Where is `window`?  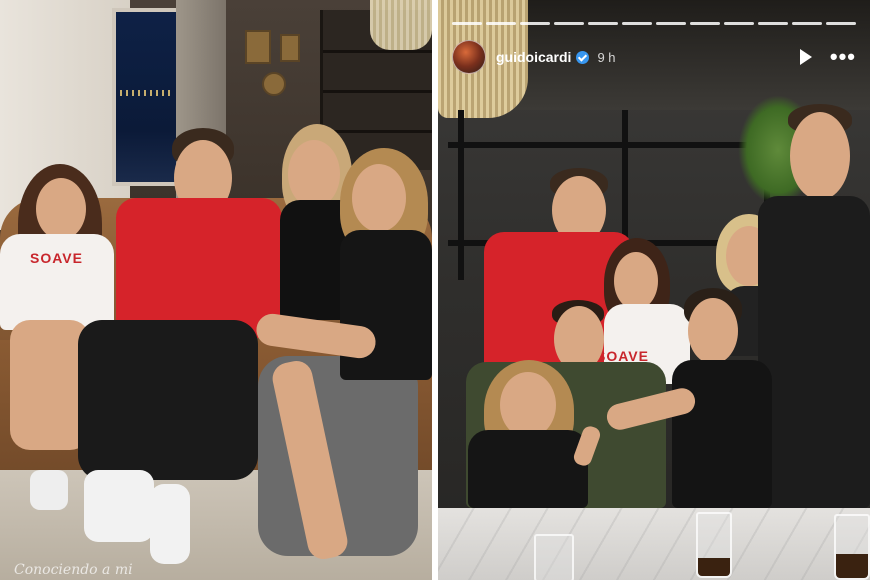 window is located at coordinates (146, 97).